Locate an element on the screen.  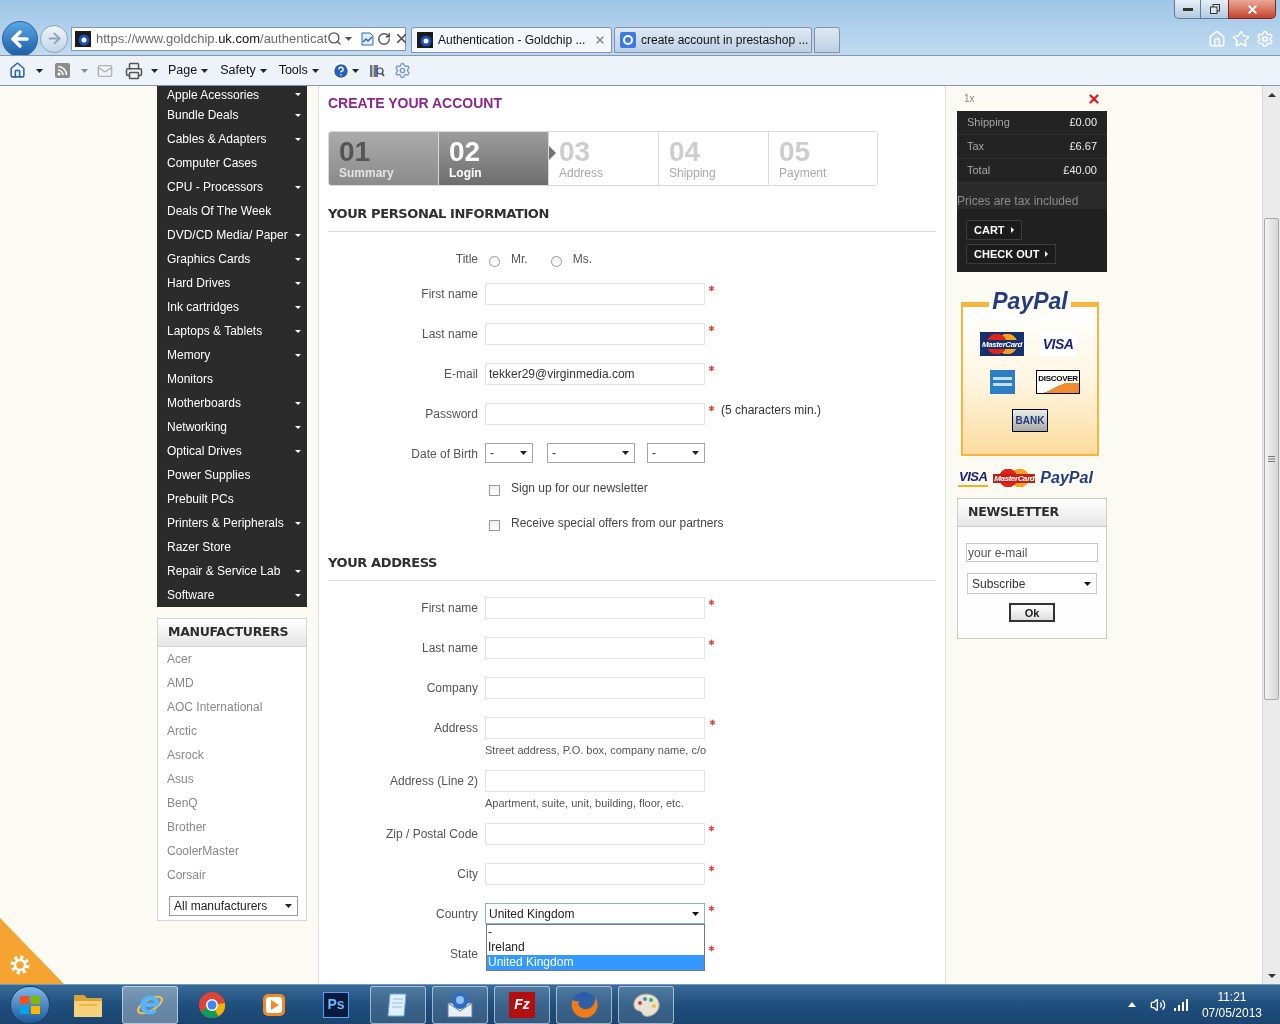
close-tab-icon is located at coordinates (600, 40).